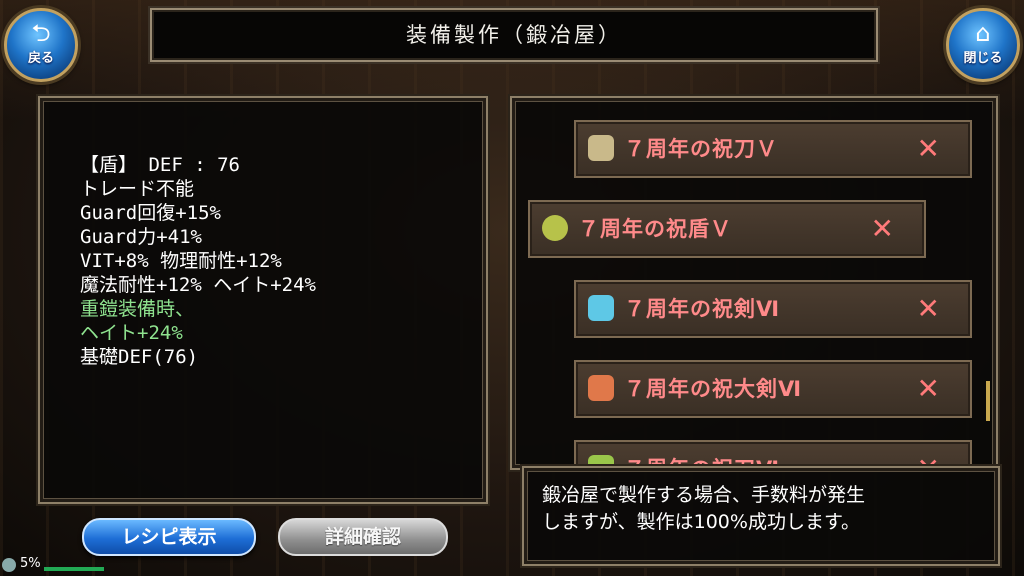  Describe the element at coordinates (131, 333) in the screenshot. I see `bonus-line: ヘイト+24%` at that location.